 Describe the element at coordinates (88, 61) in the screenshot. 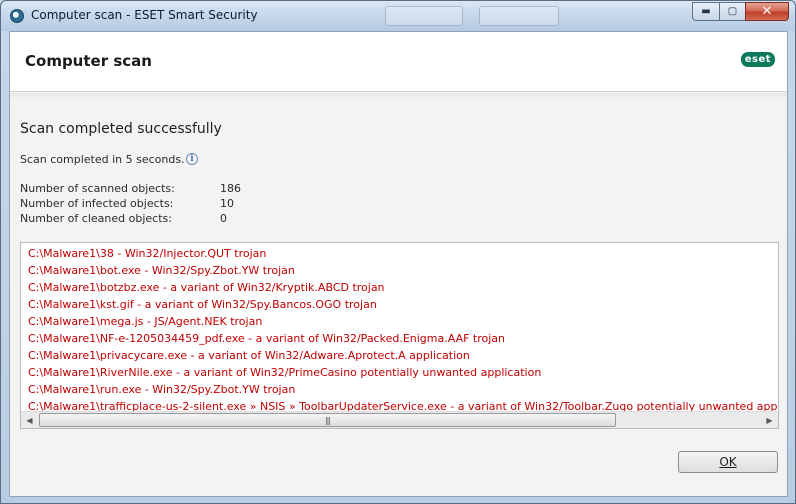

I see `page-title: Computer scan` at that location.